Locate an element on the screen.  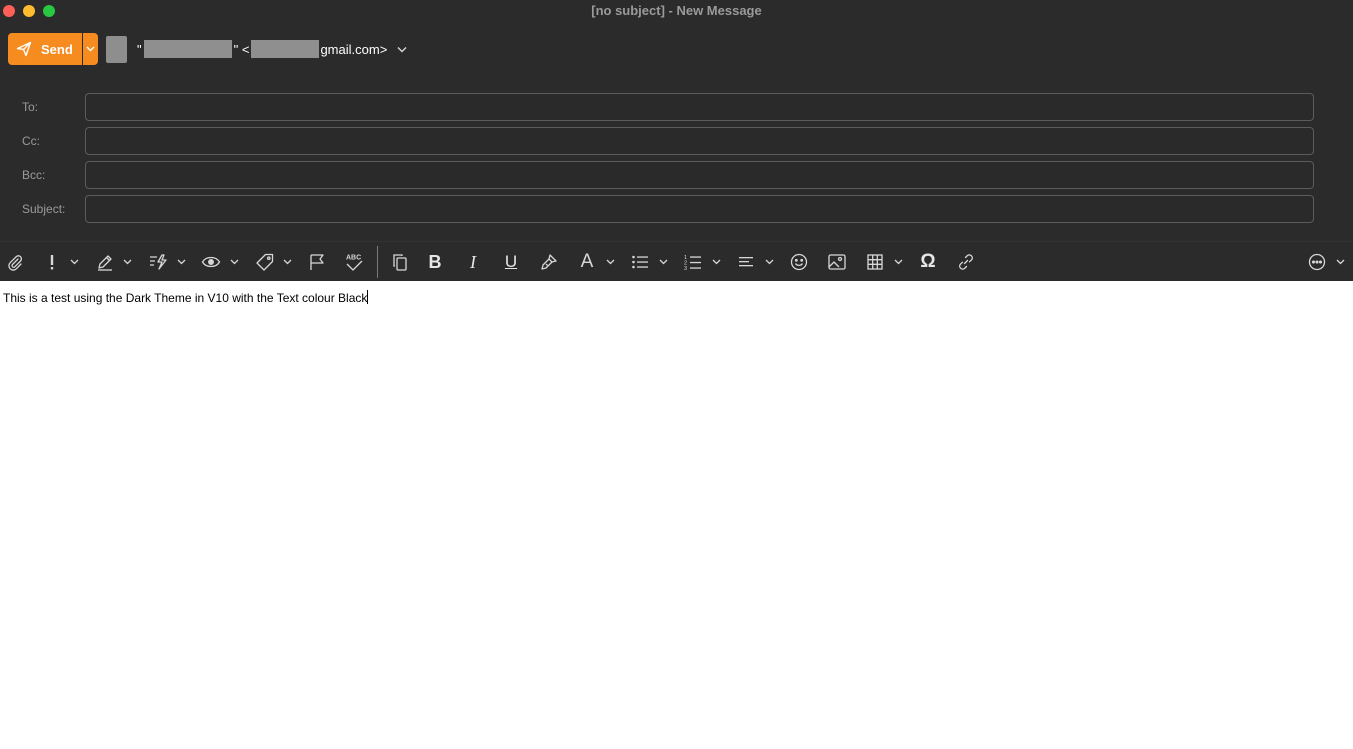
cc-field is located at coordinates (699, 141).